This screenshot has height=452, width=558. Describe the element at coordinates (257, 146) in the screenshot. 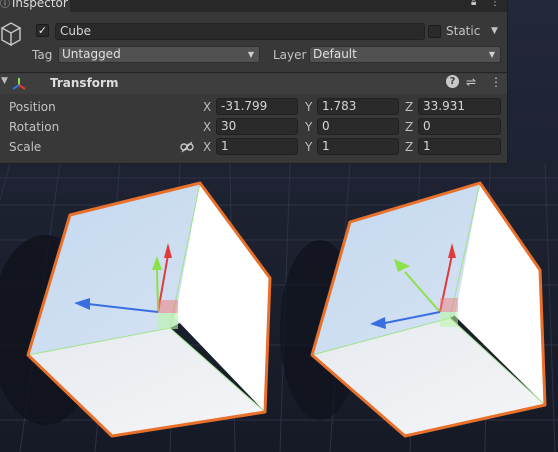

I see `scale-x-field: 1` at that location.